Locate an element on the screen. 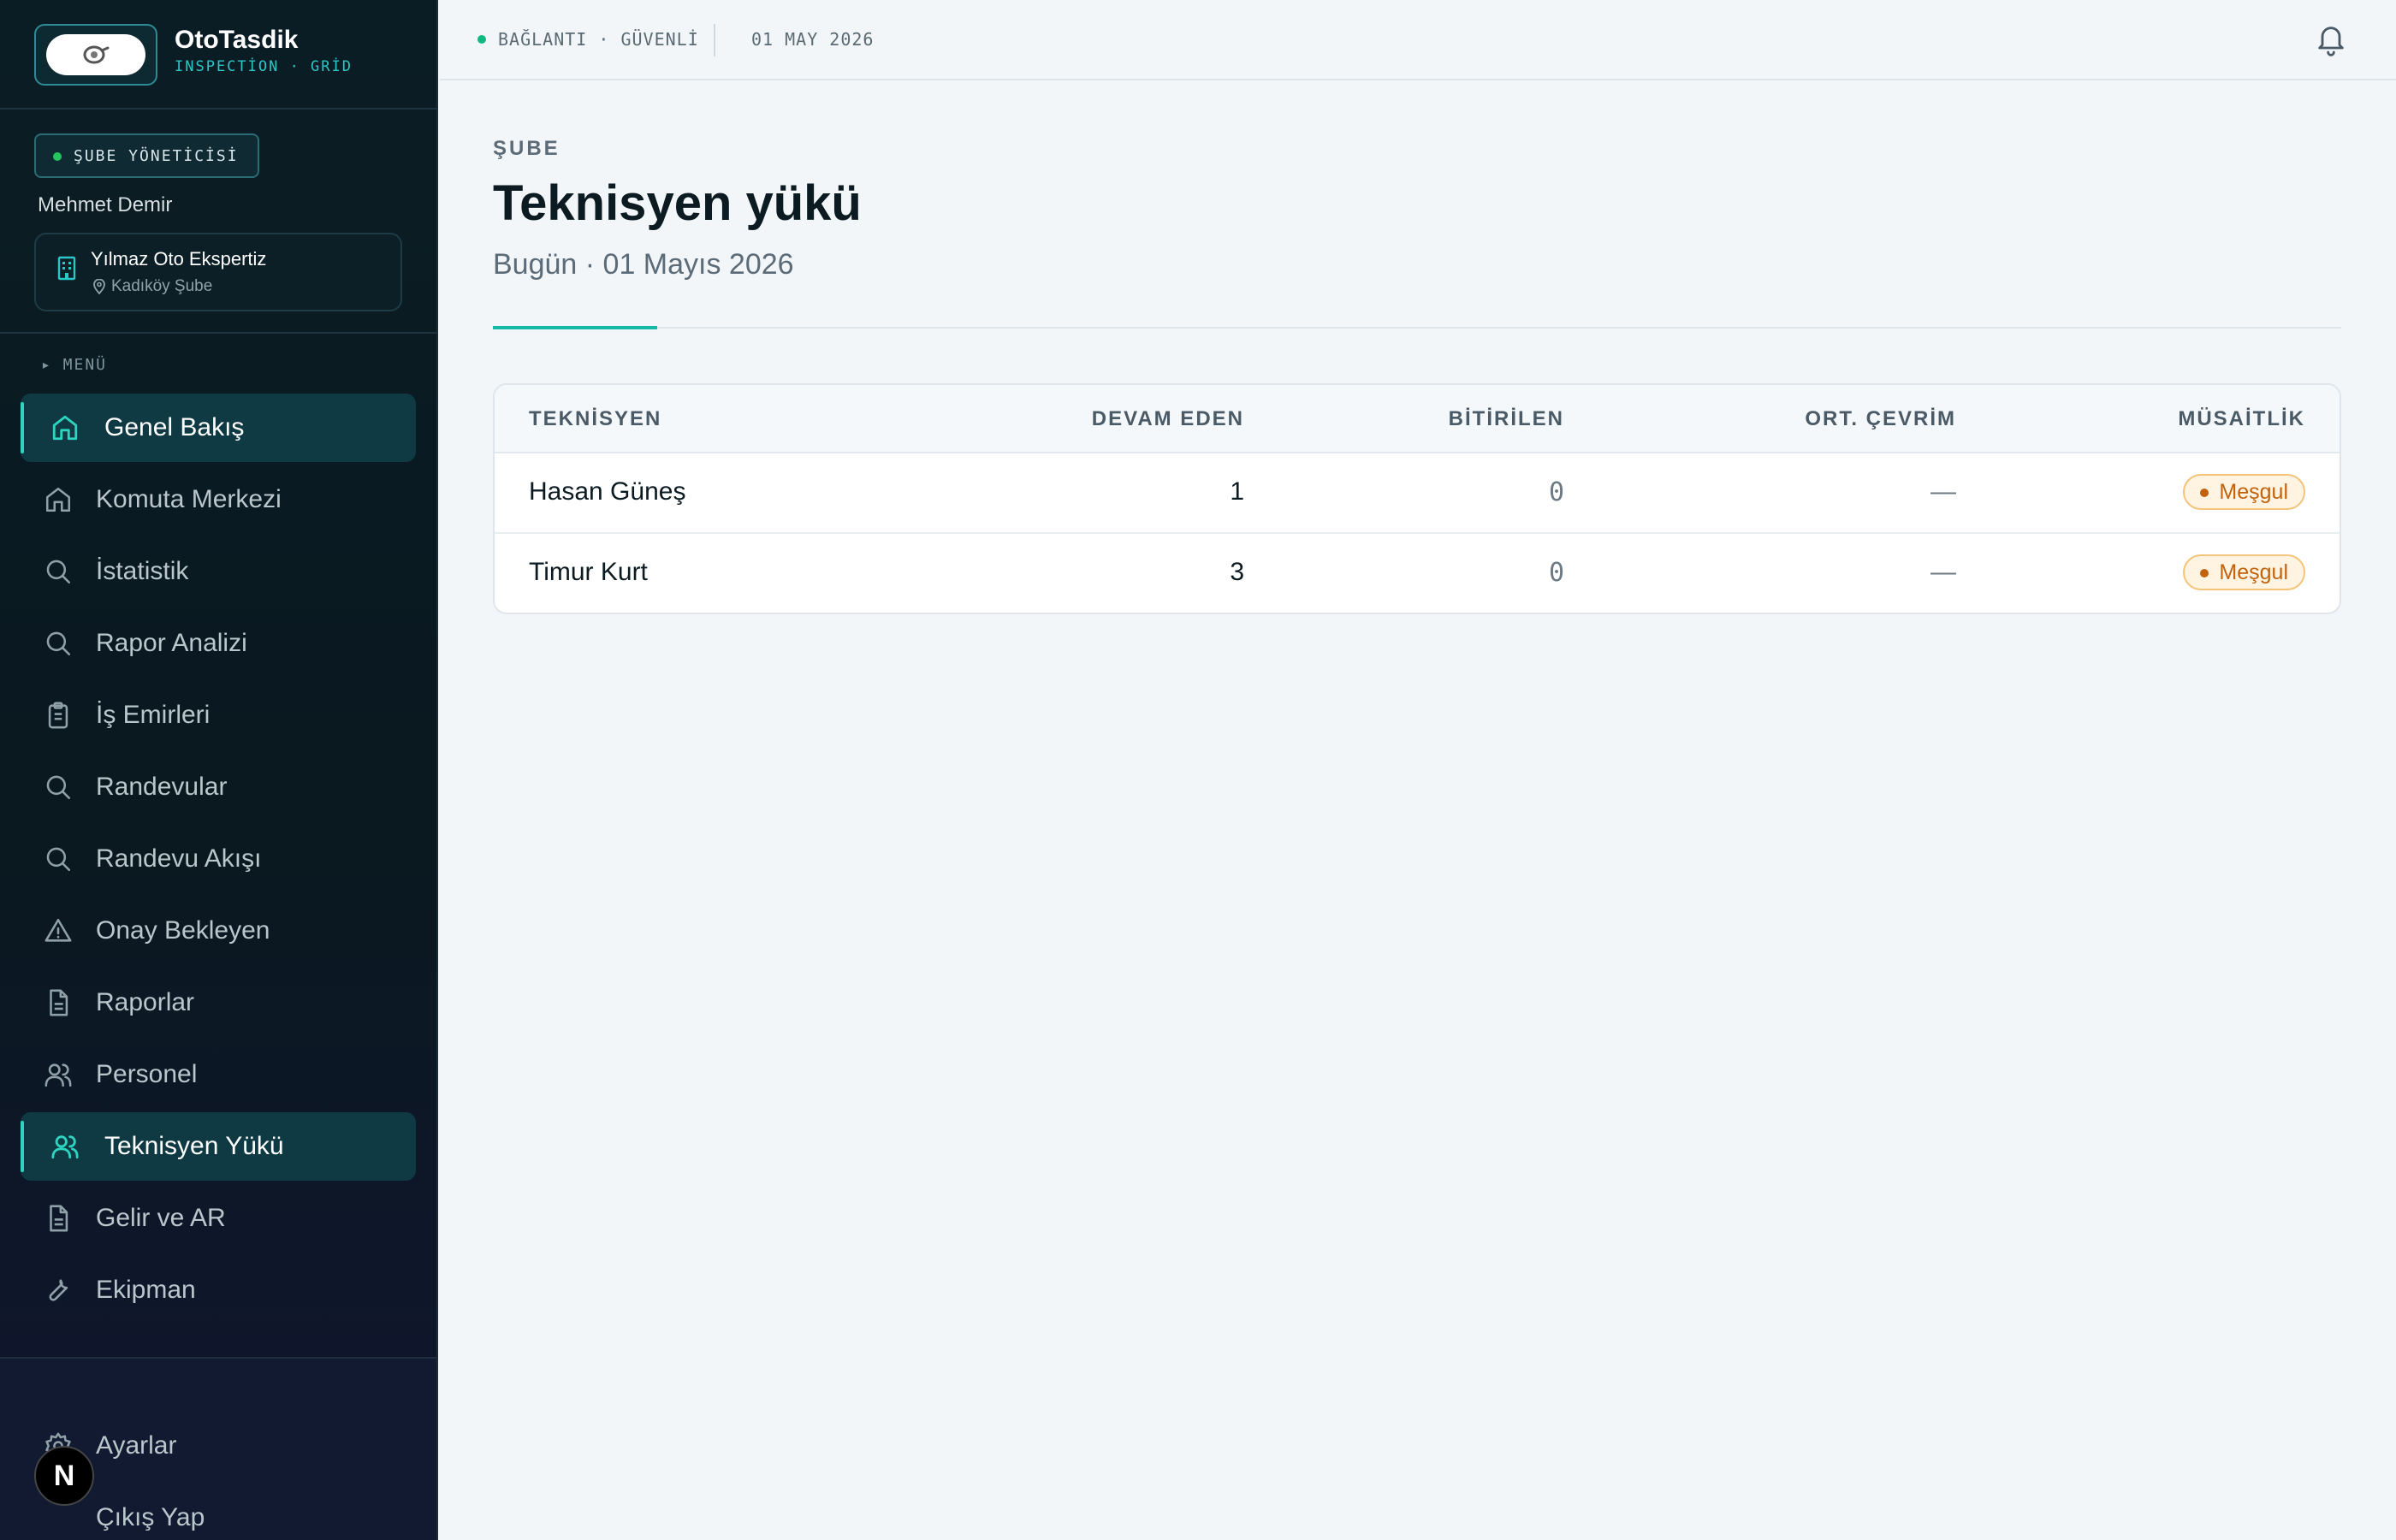 The height and width of the screenshot is (1540, 2396). brand-subtitle: INSPECTİON · GRİD is located at coordinates (264, 66).